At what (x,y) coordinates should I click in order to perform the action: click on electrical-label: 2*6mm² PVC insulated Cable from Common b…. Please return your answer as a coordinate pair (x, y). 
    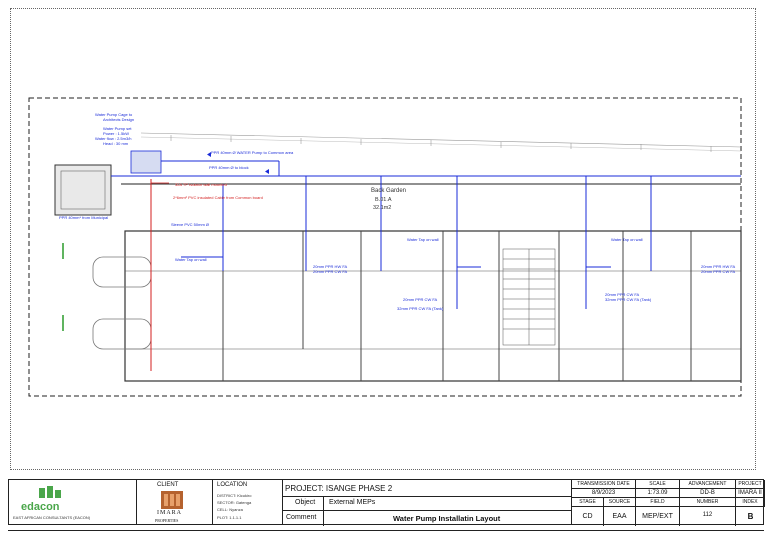
    Looking at the image, I should click on (218, 197).